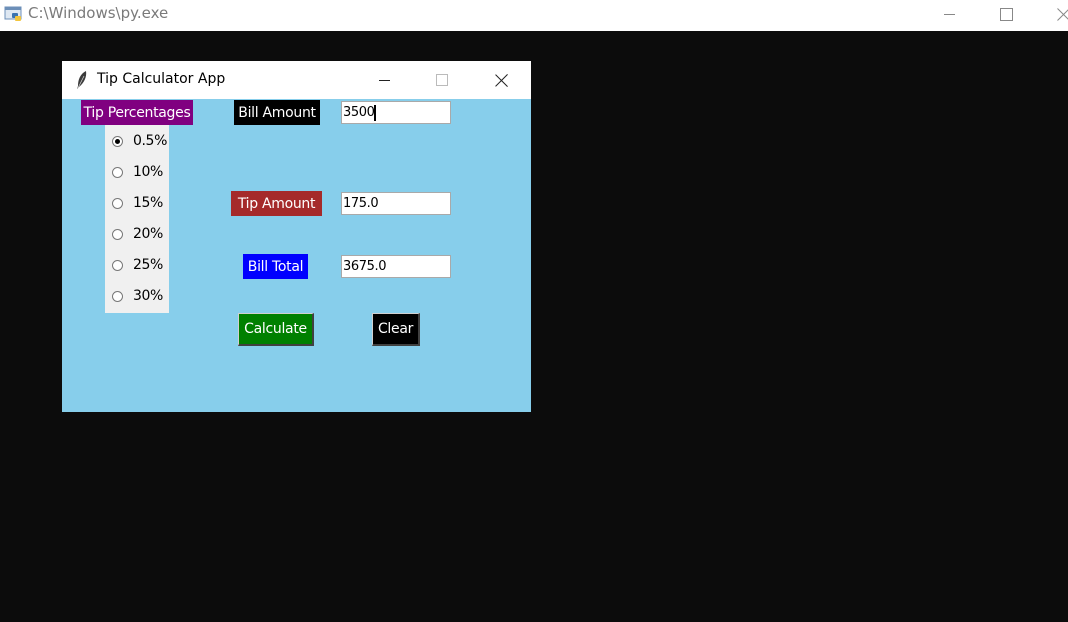 This screenshot has width=1068, height=622. I want to click on radio-option-25: 25%, so click(137, 265).